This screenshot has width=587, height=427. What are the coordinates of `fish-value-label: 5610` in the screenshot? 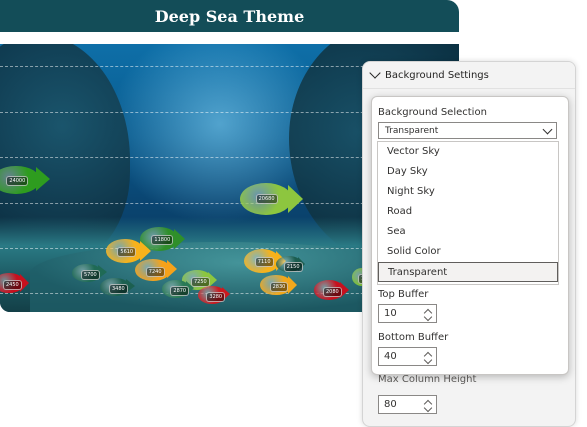 It's located at (127, 252).